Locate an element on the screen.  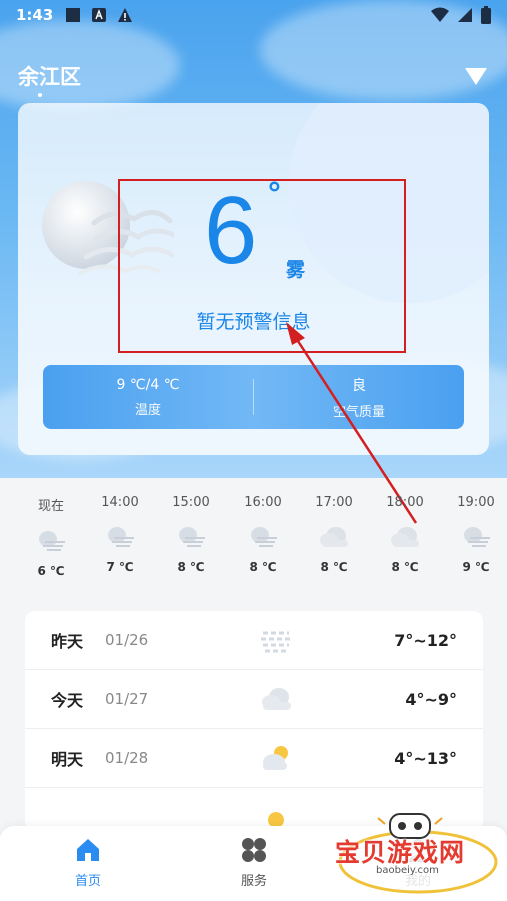
tab-home: 首页 is located at coordinates (88, 862).